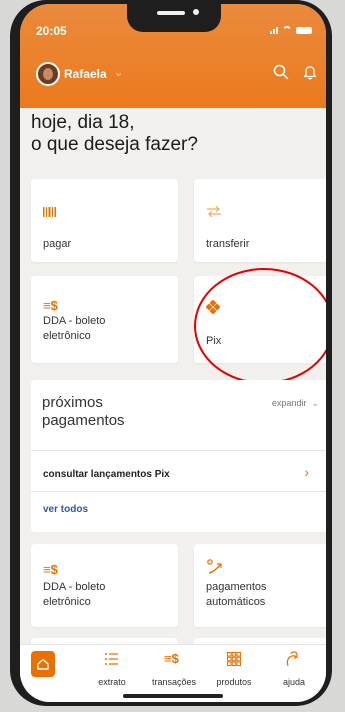  I want to click on home-icon, so click(43, 664).